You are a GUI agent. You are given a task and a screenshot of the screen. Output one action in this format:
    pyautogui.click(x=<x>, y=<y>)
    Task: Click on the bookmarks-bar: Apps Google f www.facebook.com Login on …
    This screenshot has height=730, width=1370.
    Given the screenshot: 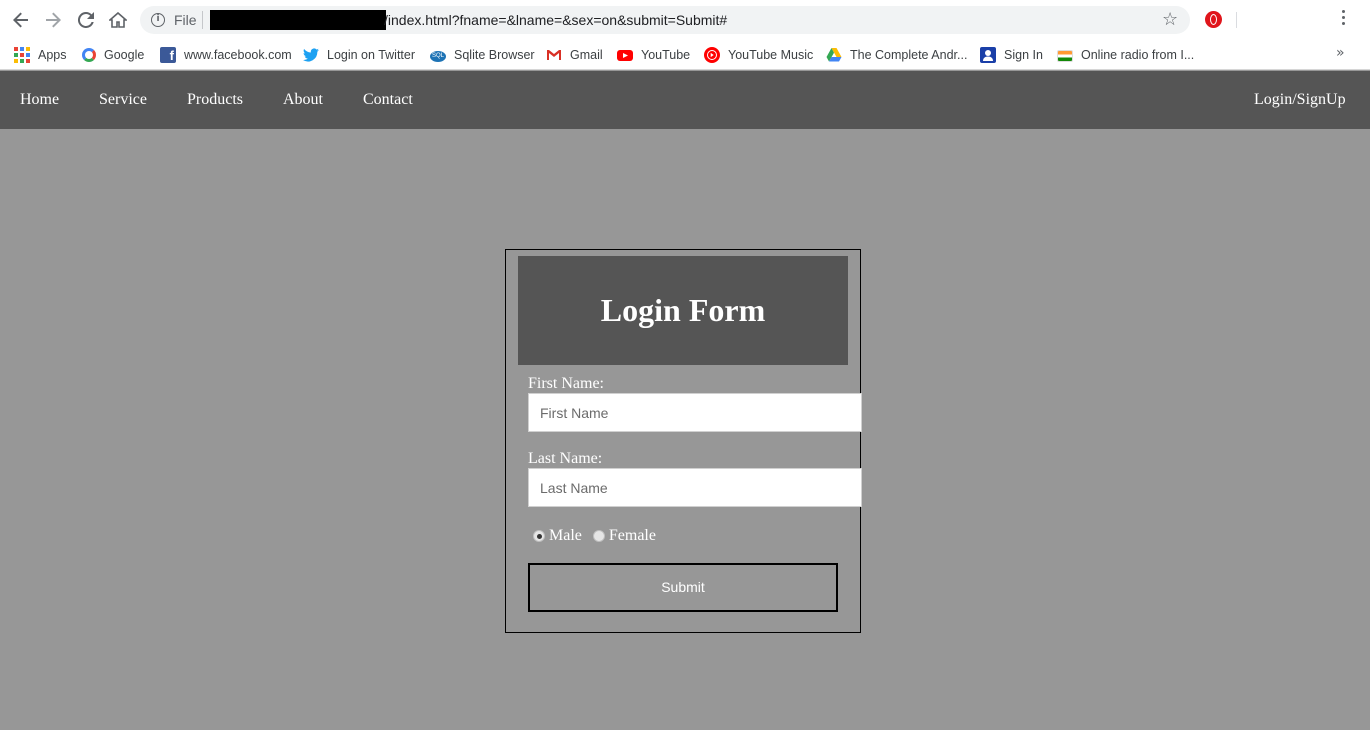 What is the action you would take?
    pyautogui.click(x=685, y=55)
    